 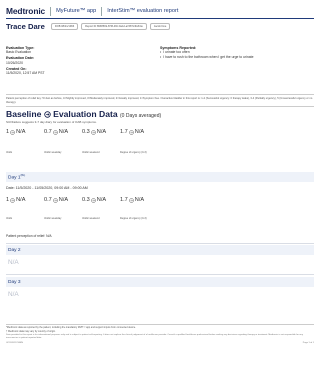 I want to click on day-2-na: N/A, so click(x=13, y=262).